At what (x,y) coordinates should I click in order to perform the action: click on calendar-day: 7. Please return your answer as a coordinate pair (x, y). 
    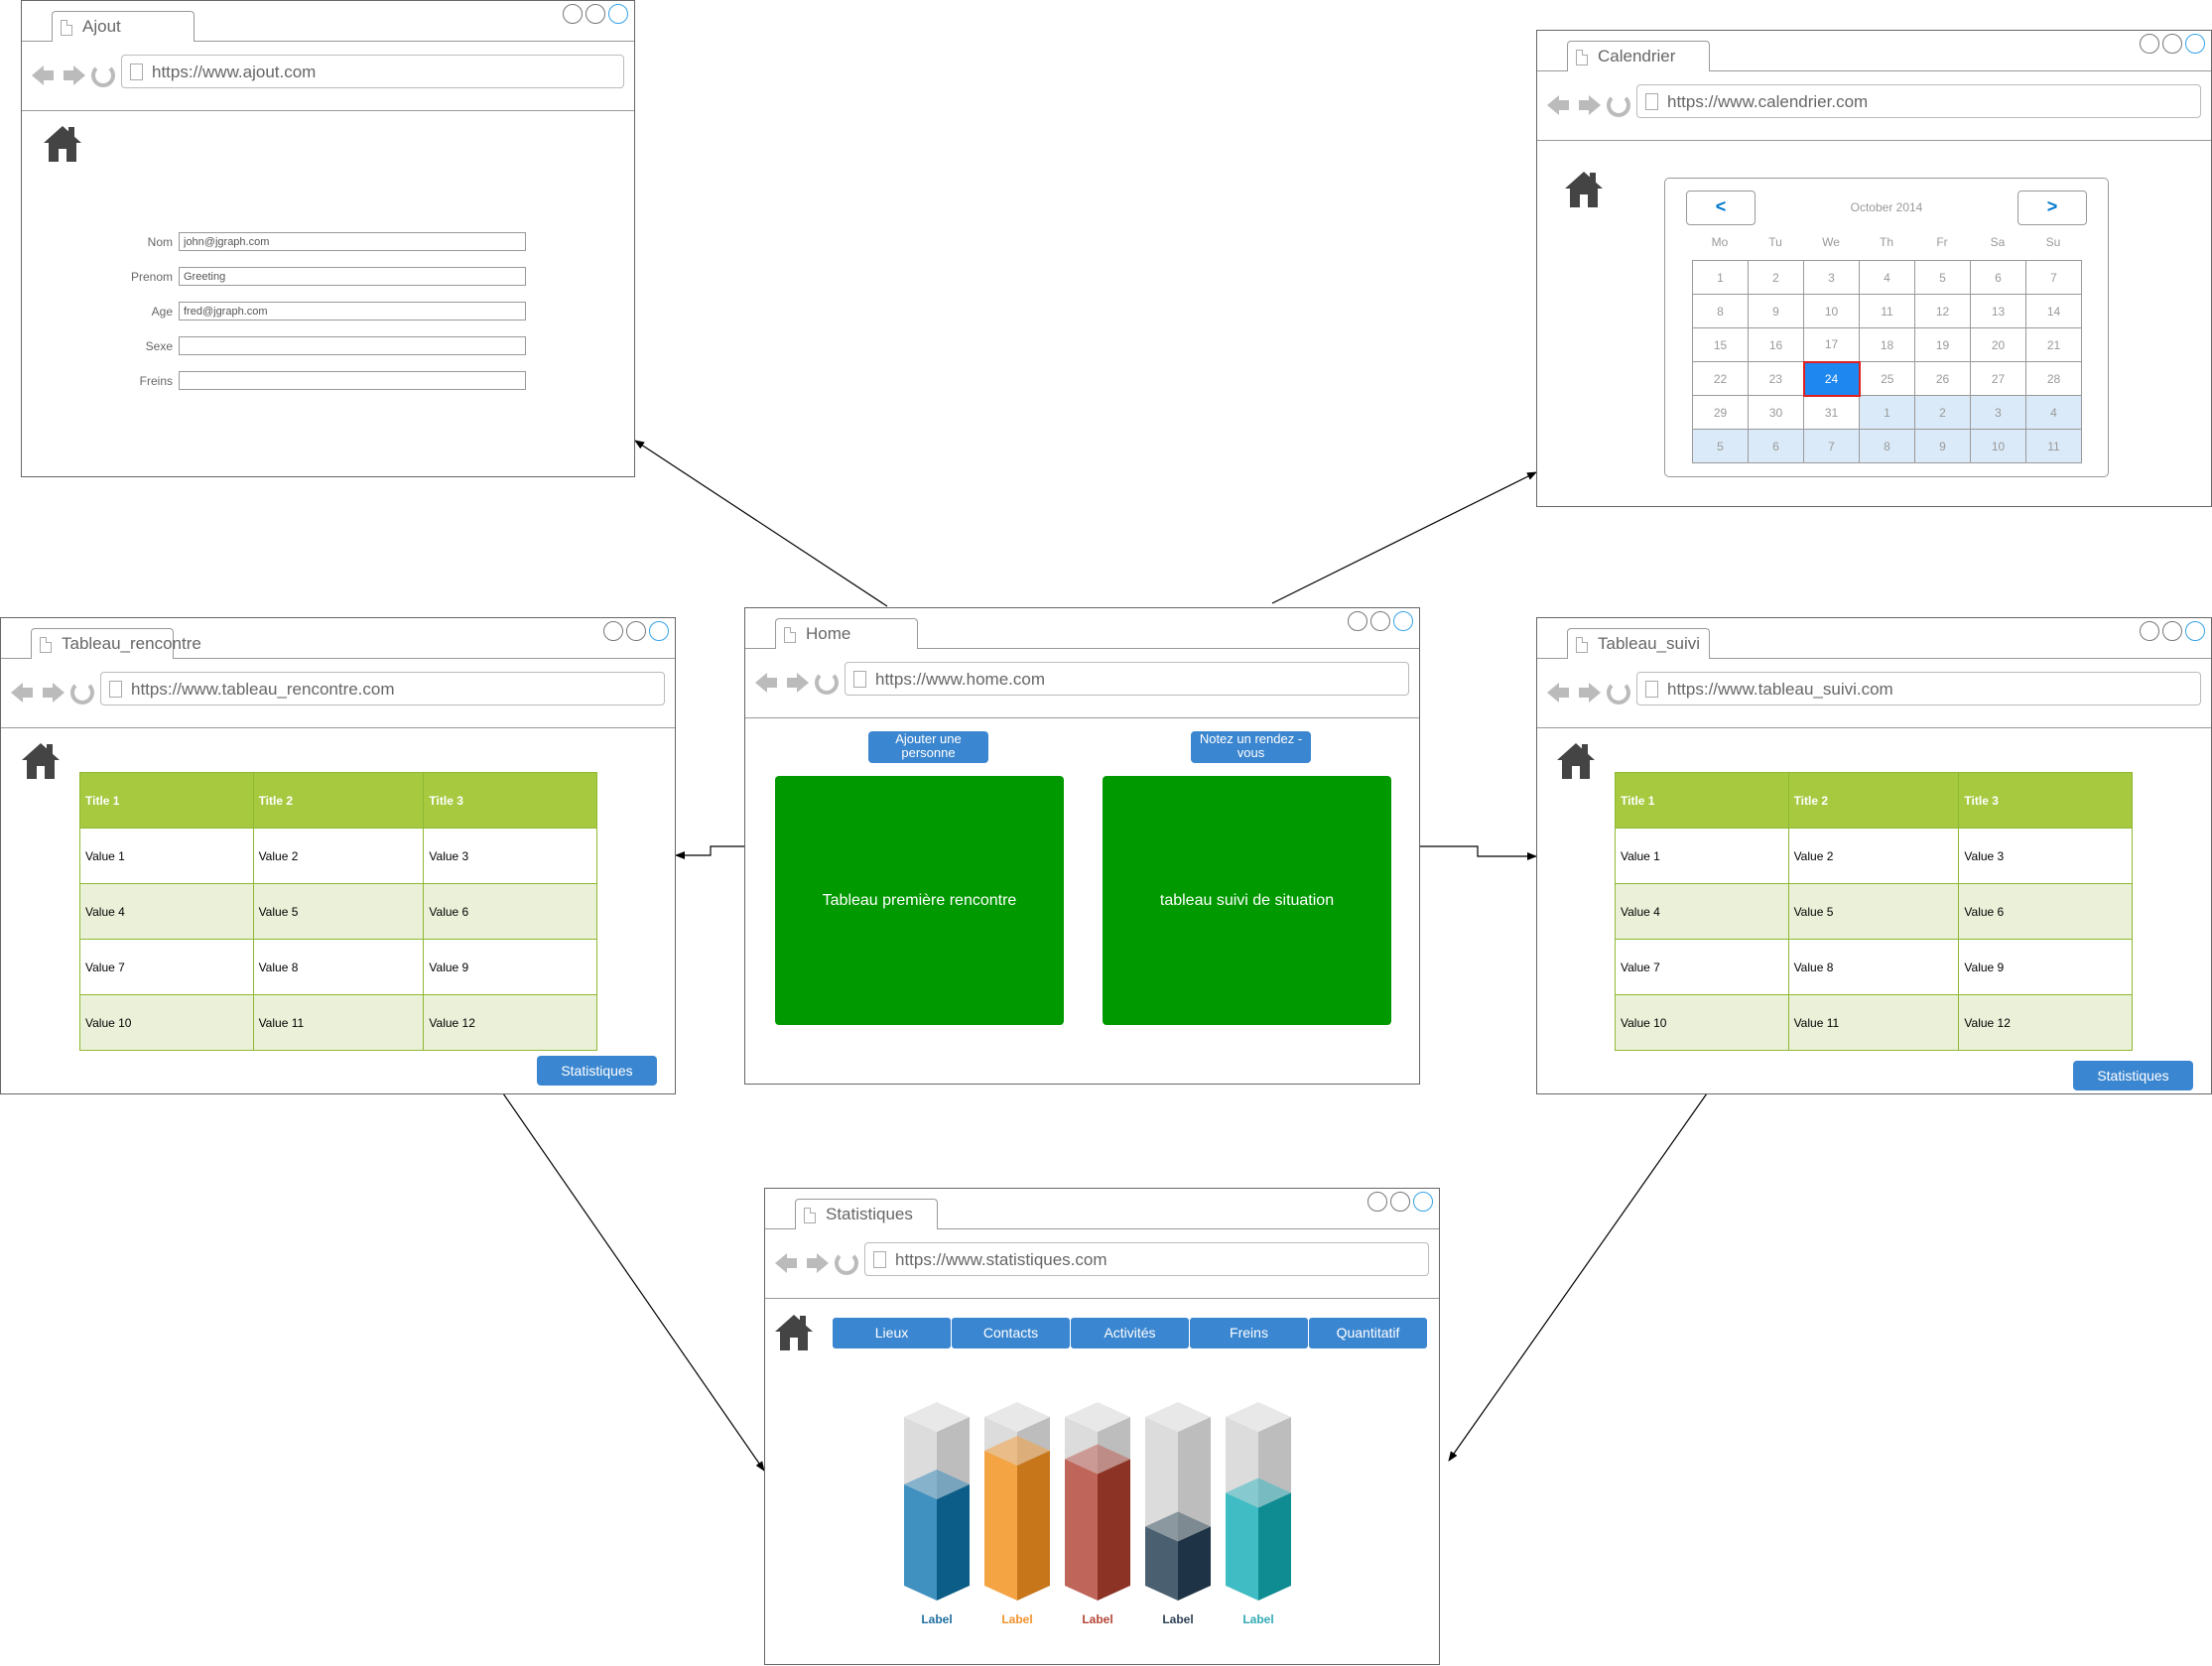
    Looking at the image, I should click on (2053, 278).